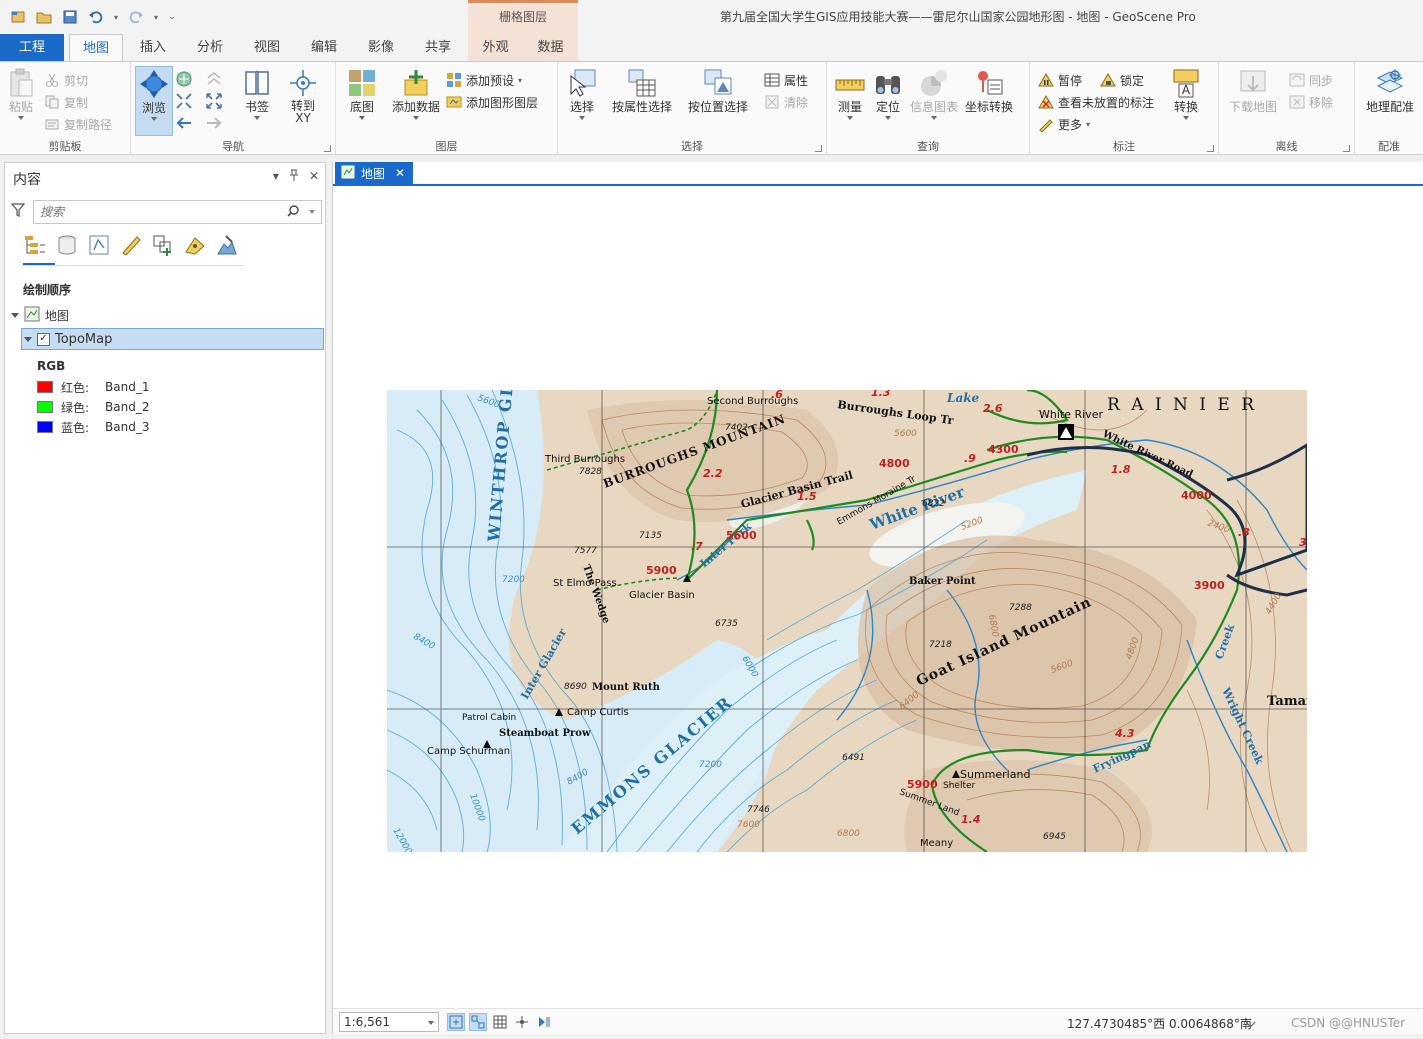 The image size is (1423, 1039). I want to click on select-by-location-button: 按位置选择, so click(718, 90).